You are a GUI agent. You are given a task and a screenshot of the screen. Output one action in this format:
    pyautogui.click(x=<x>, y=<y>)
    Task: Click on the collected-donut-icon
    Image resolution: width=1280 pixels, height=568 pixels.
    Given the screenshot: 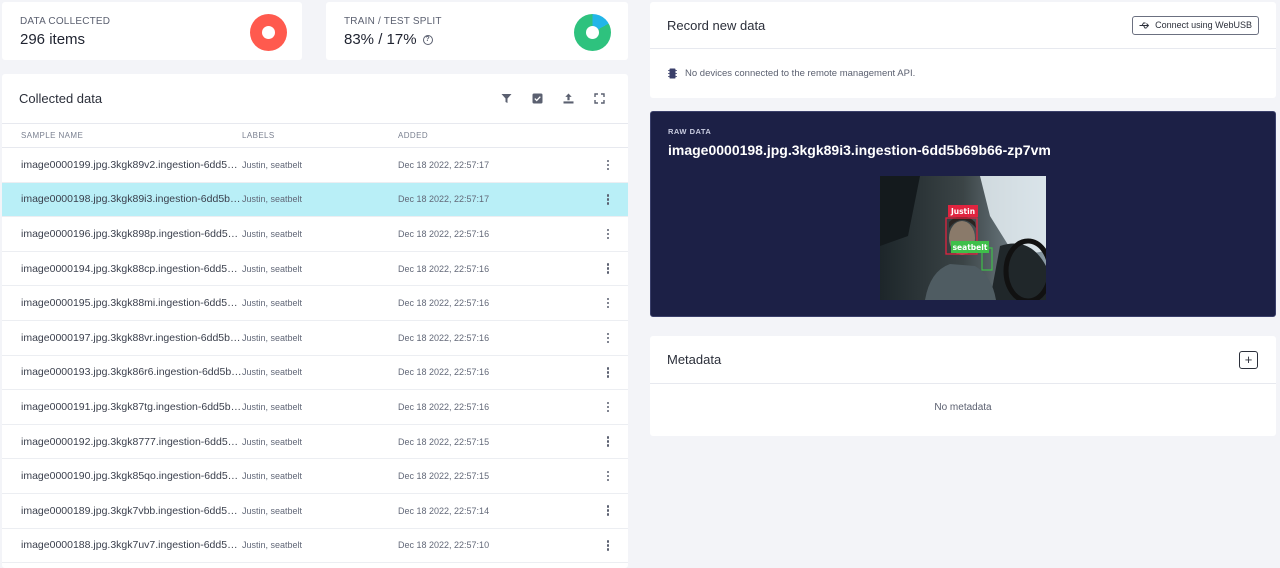 What is the action you would take?
    pyautogui.click(x=268, y=32)
    